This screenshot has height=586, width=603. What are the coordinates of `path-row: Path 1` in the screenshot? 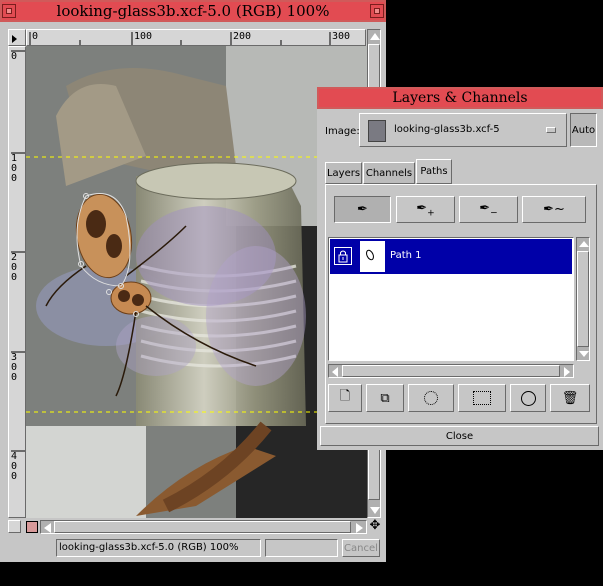 It's located at (451, 256).